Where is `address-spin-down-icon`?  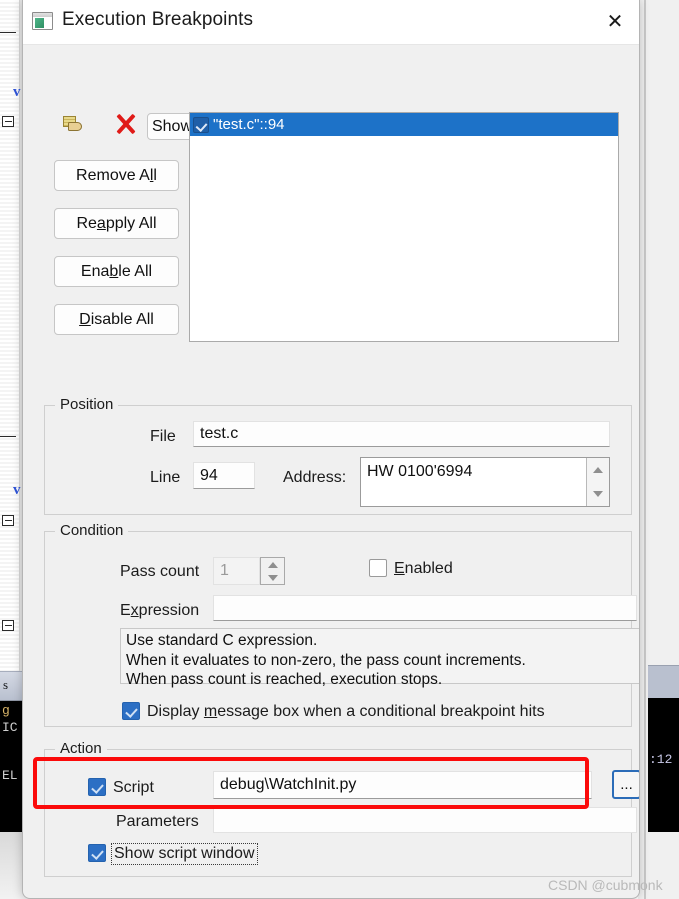
address-spin-down-icon is located at coordinates (598, 494).